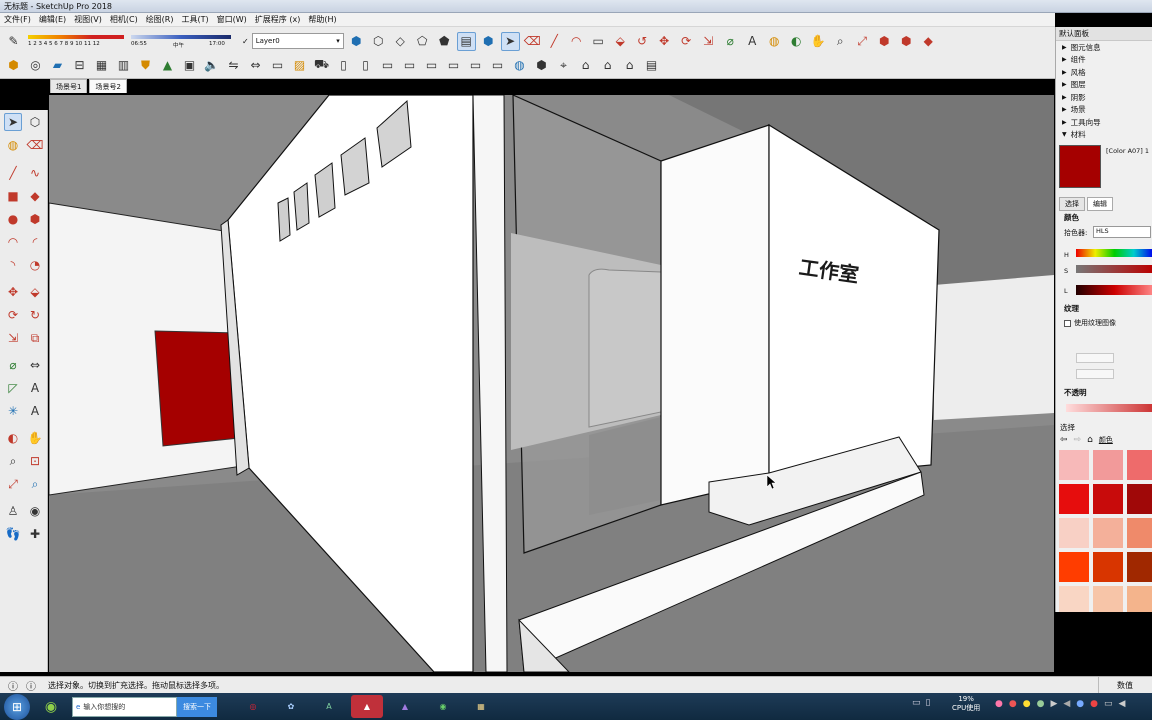 The height and width of the screenshot is (720, 1152). I want to click on menu-draw: 绘图(R), so click(160, 19).